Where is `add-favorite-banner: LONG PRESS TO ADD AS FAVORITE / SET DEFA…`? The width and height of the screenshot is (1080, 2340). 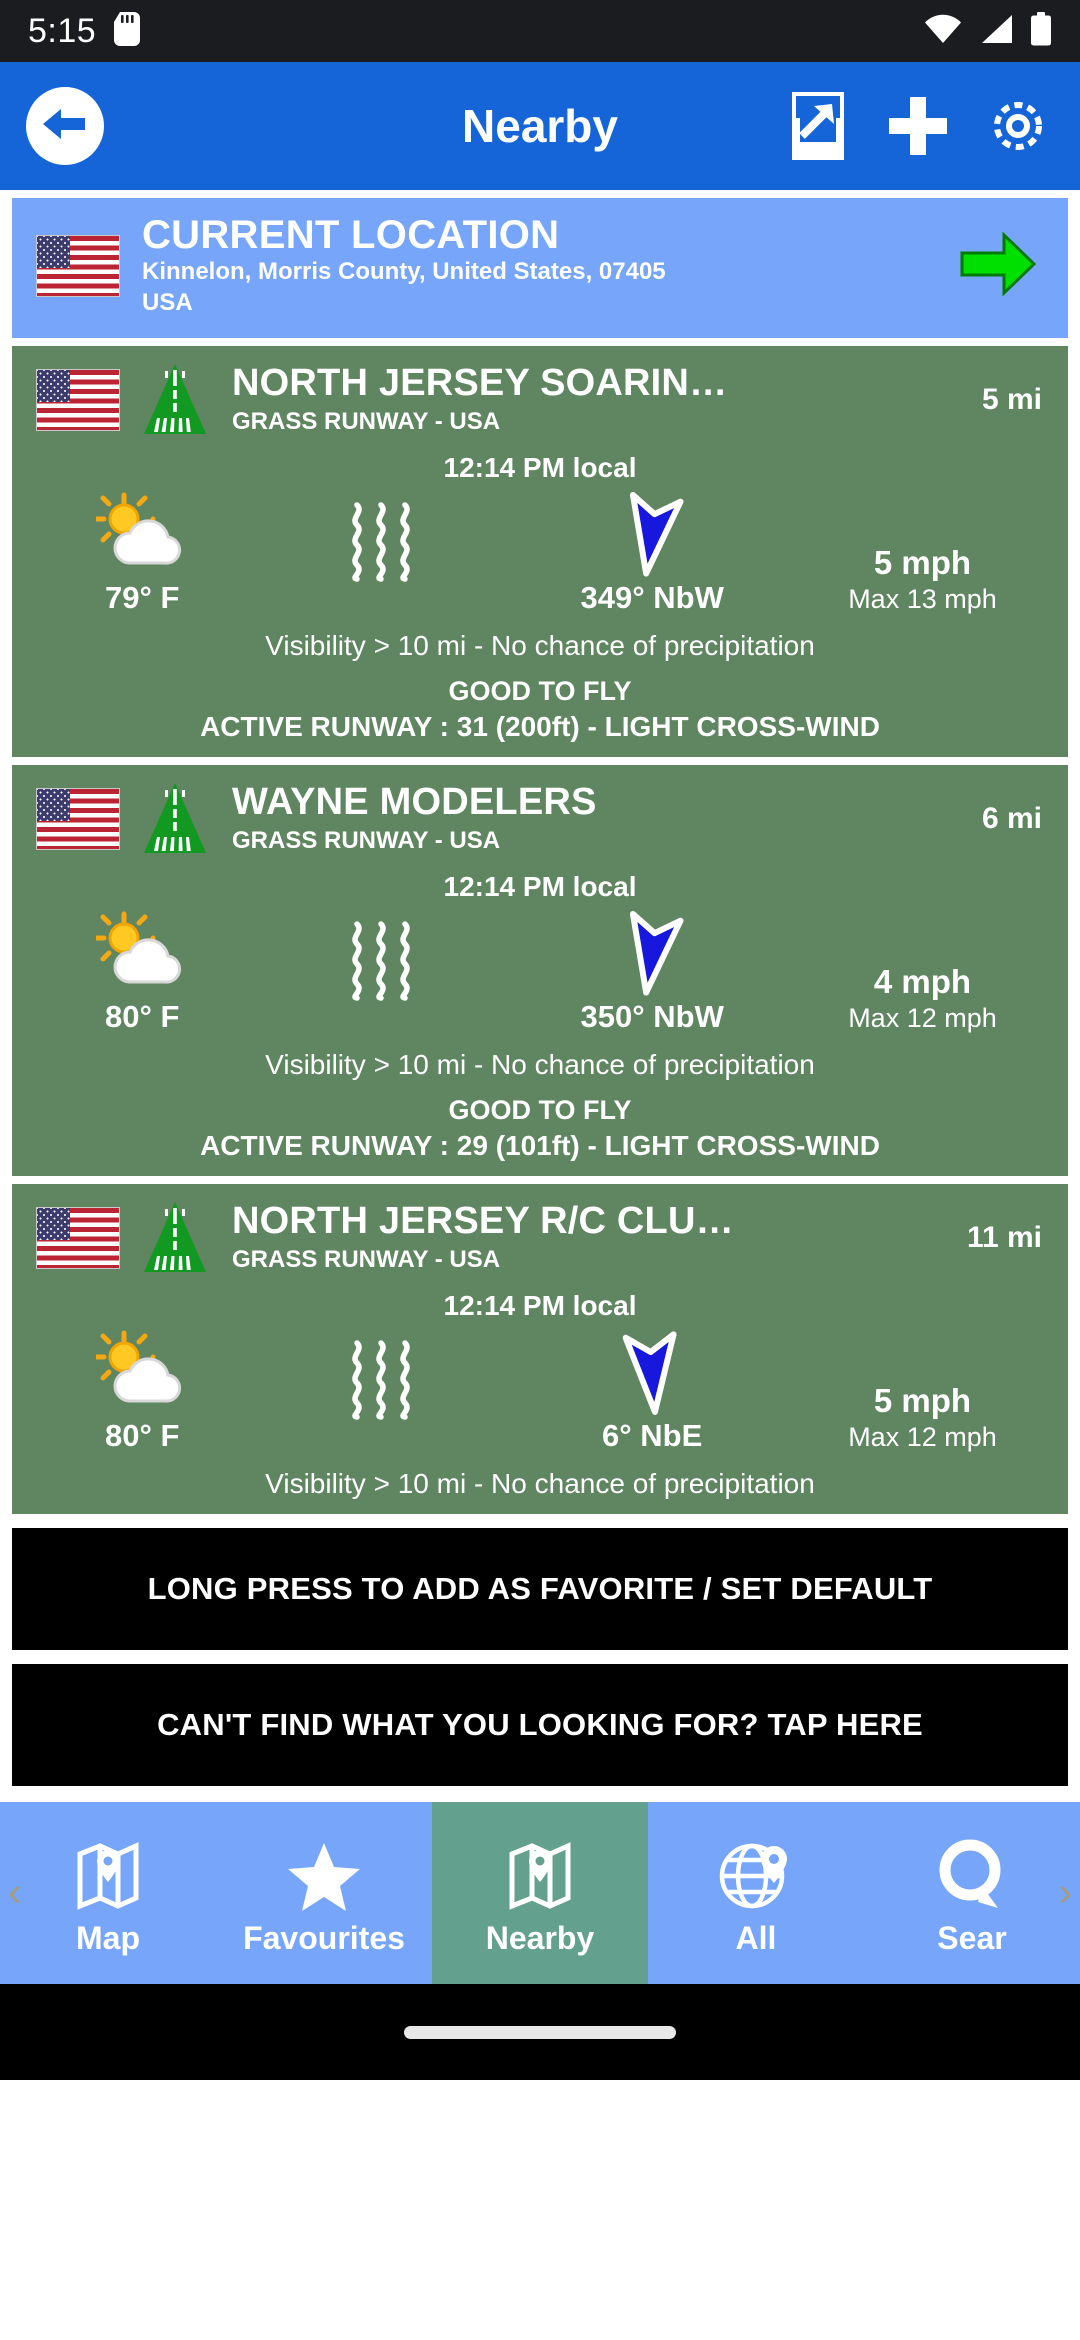
add-favorite-banner: LONG PRESS TO ADD AS FAVORITE / SET DEFA… is located at coordinates (540, 1589).